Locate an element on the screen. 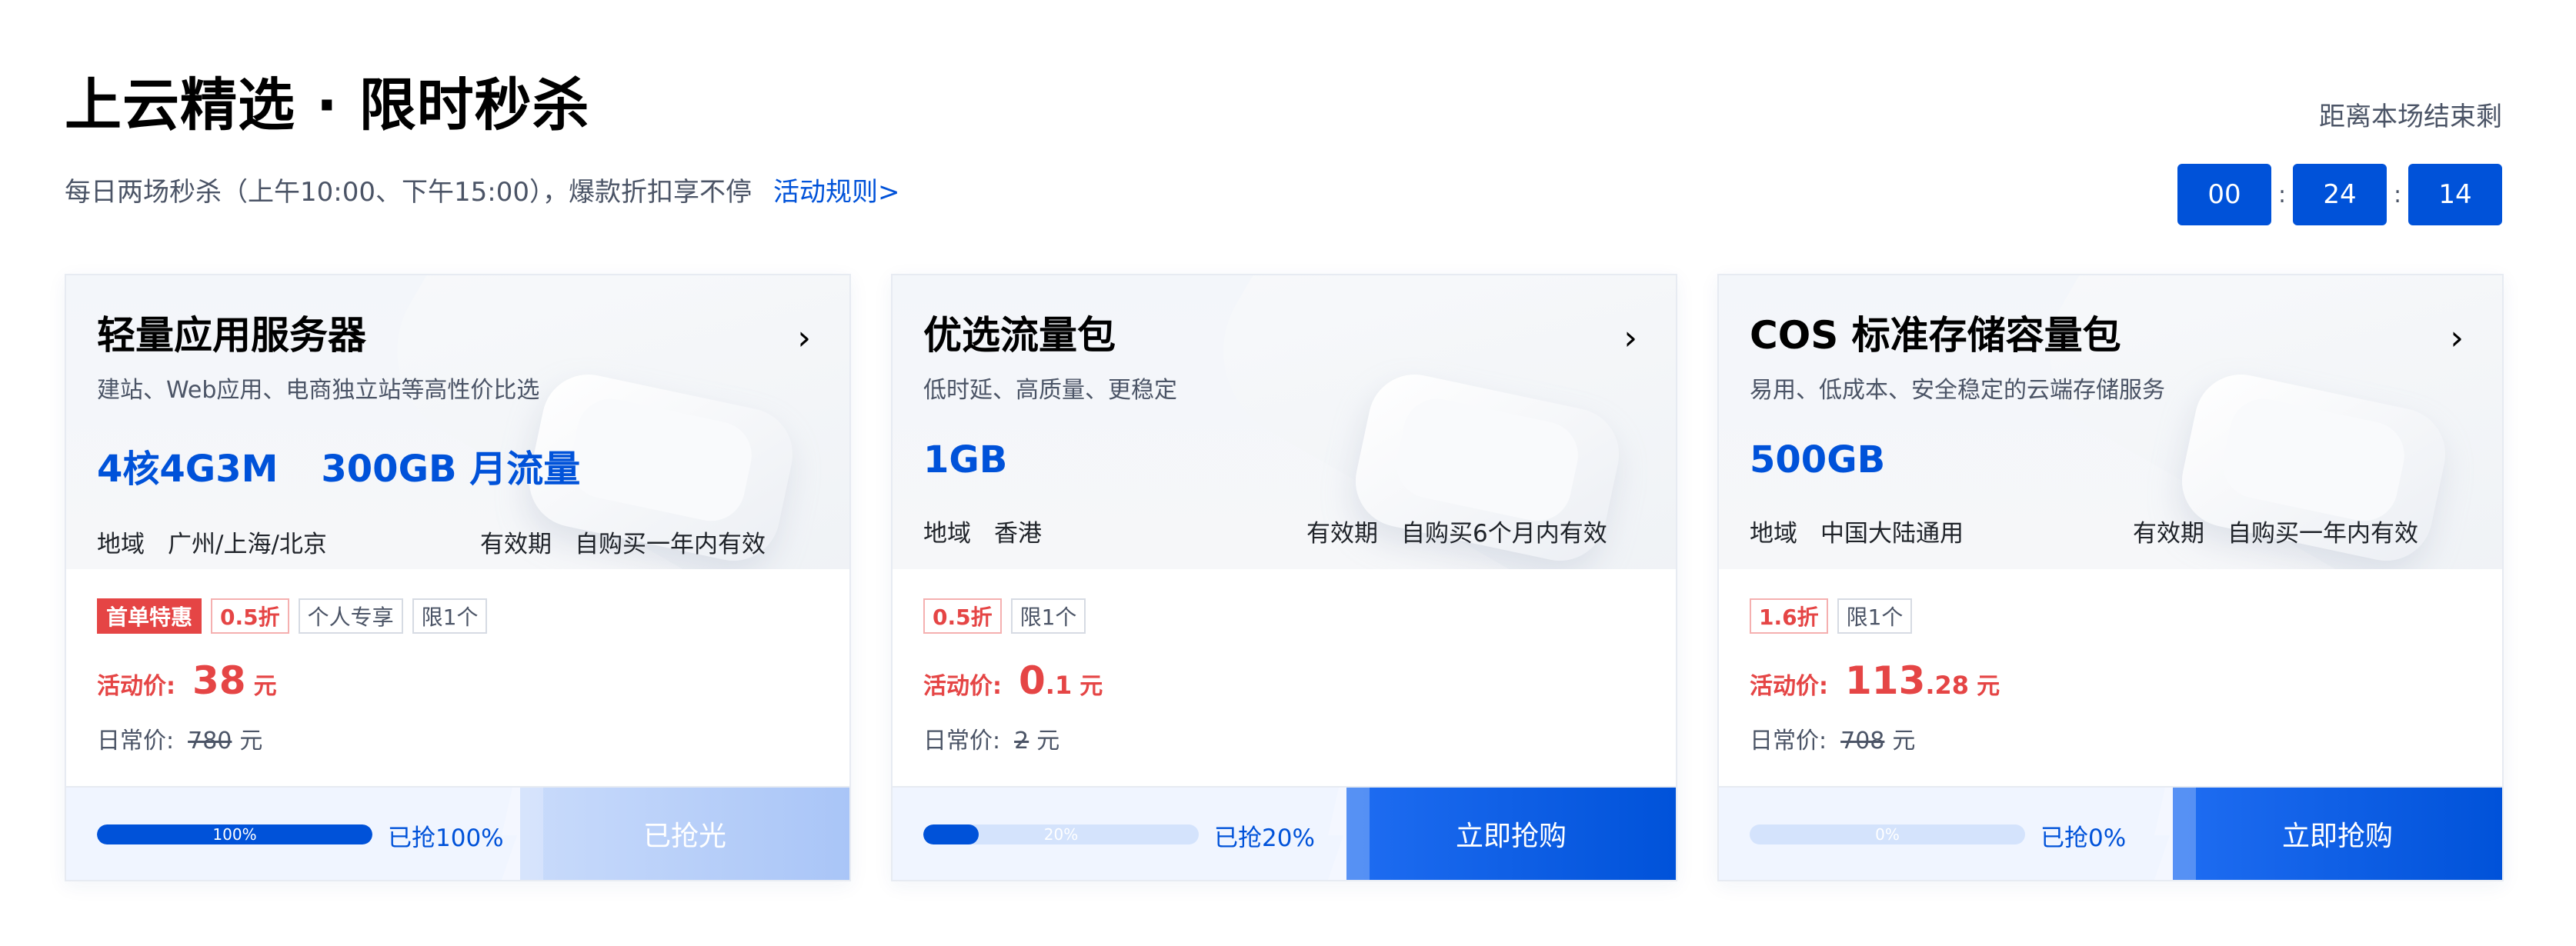  card-tags: 1.6折 限1个 is located at coordinates (1832, 616).